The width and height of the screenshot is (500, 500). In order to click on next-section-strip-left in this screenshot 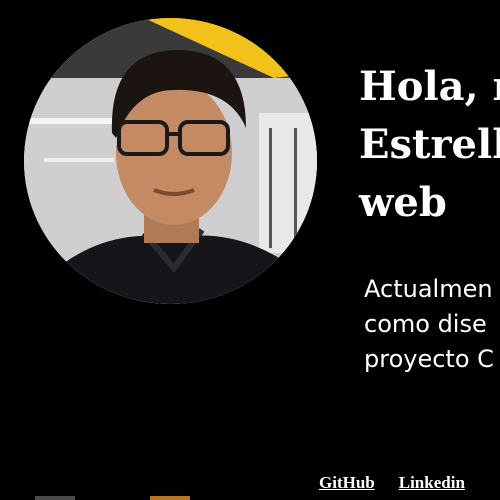, I will do `click(55, 498)`.